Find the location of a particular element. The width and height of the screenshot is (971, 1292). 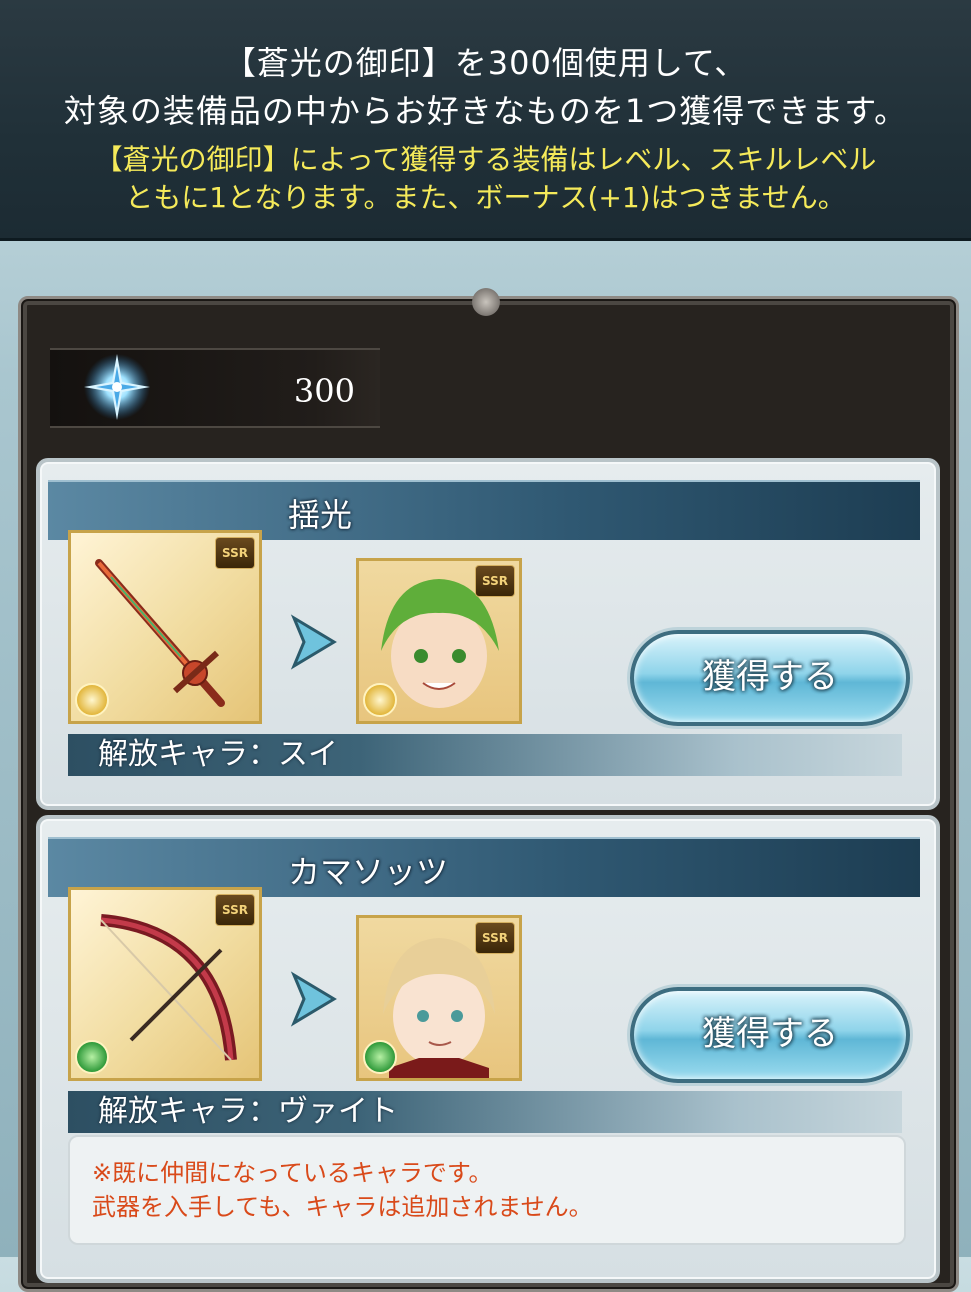

header-line-1: 【蒼光の御印】を300個使用して、 is located at coordinates (485, 63).